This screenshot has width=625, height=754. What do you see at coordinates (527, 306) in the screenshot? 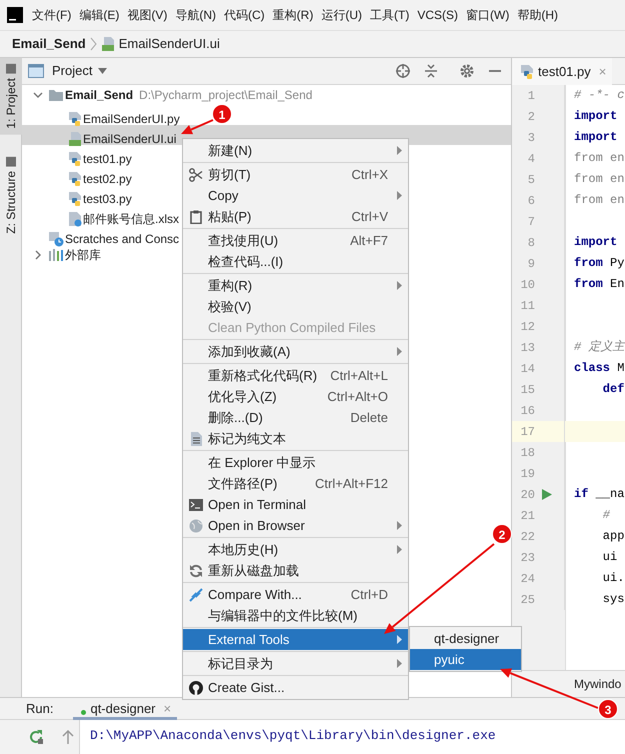
I see `line-number: 11` at bounding box center [527, 306].